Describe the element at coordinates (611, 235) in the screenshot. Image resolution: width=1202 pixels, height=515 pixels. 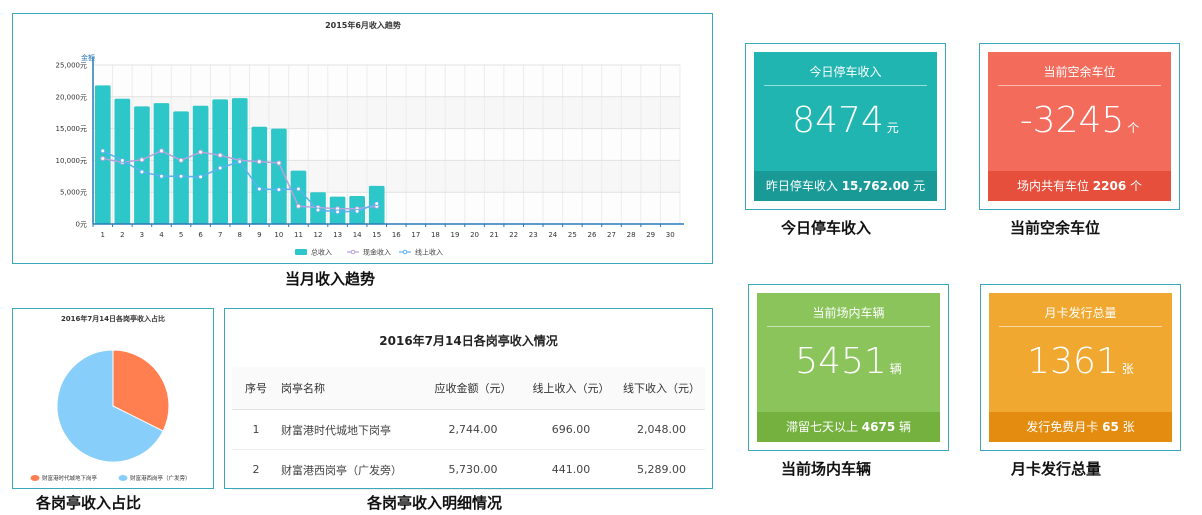
I see `x-tick-label: 27` at that location.